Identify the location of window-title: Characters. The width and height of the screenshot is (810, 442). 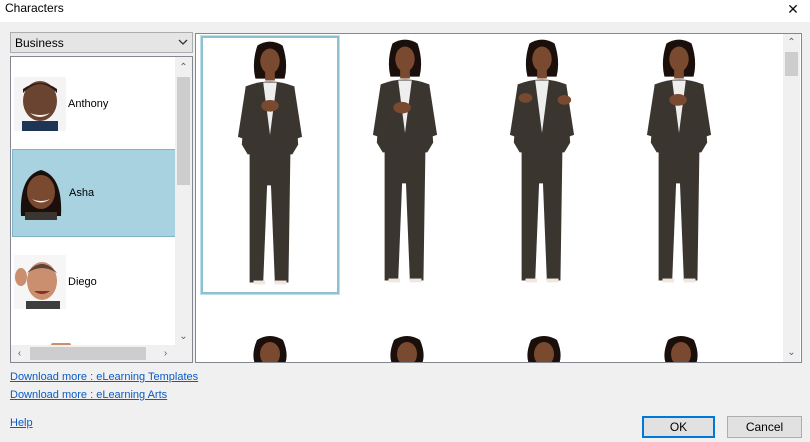
(34, 8).